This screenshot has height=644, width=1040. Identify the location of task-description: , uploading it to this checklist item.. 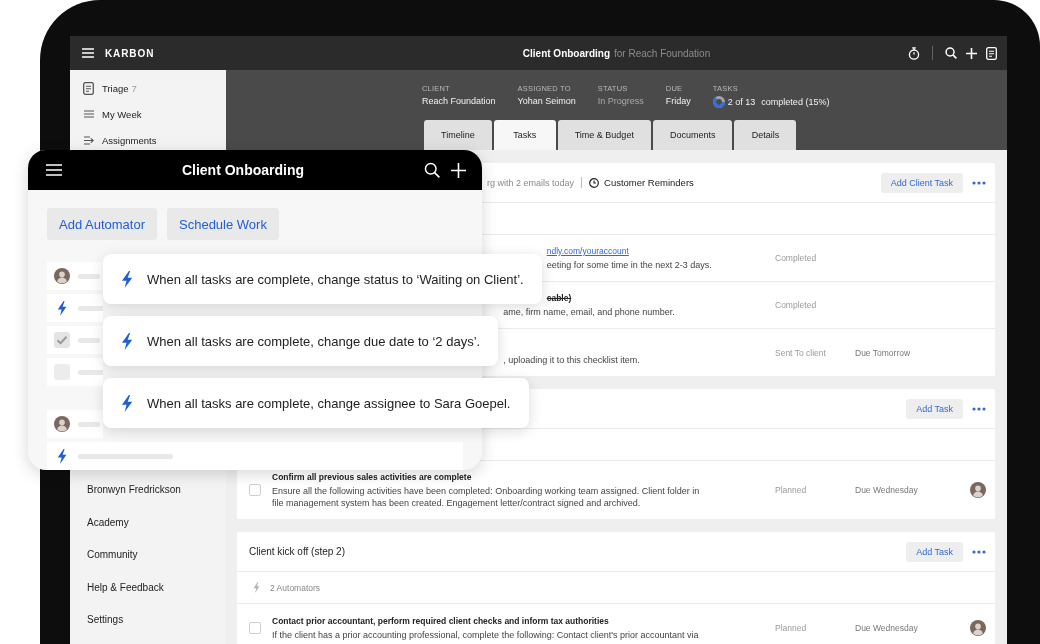
(571, 359).